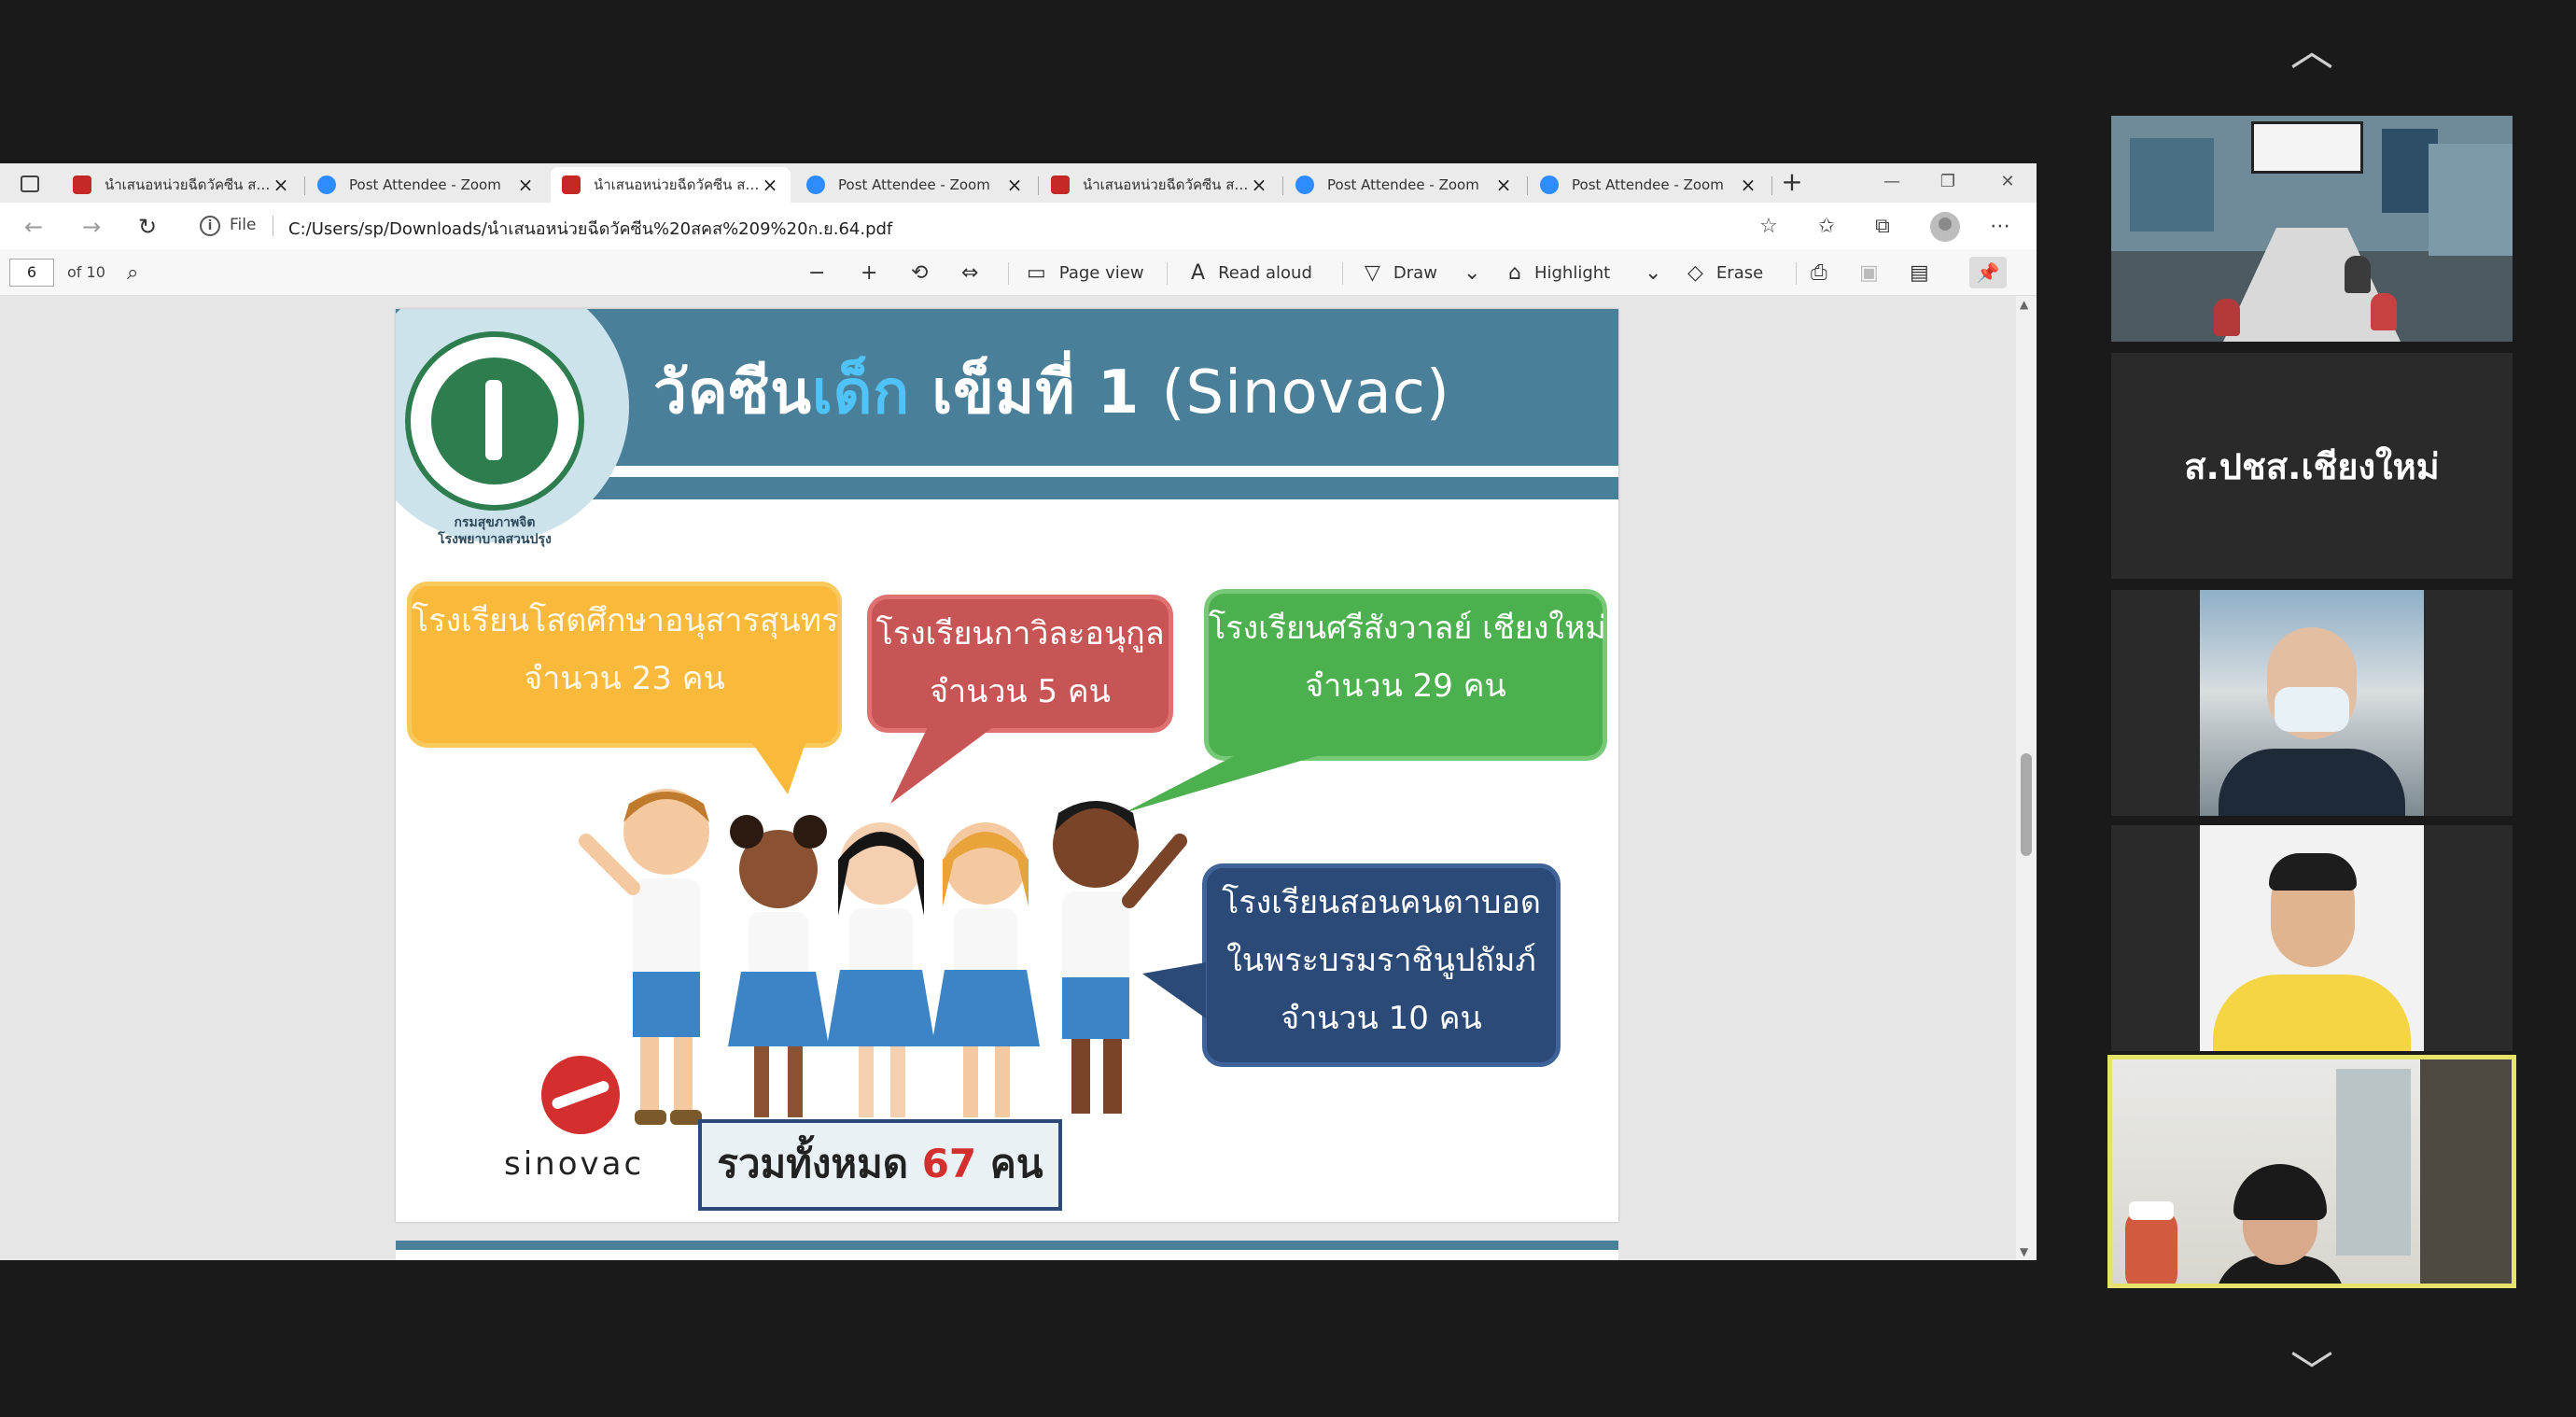  I want to click on info-icon: i, so click(210, 226).